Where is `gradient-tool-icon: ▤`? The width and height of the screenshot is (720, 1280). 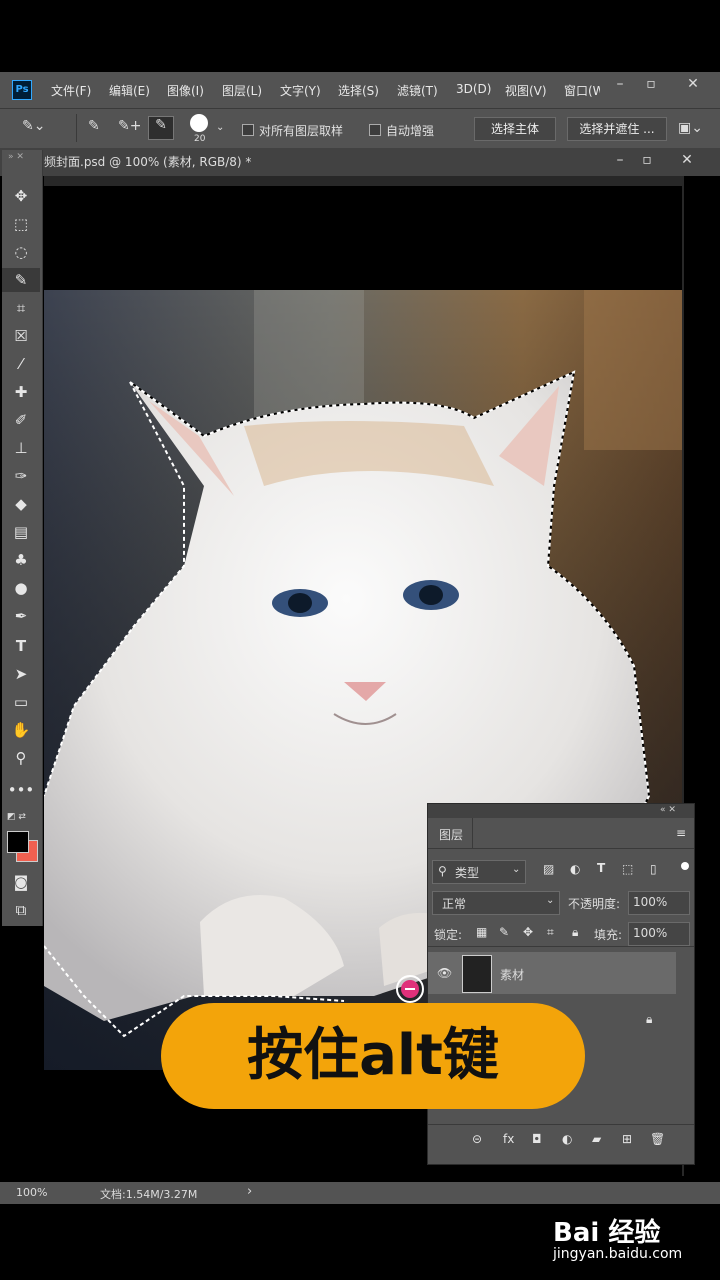
gradient-tool-icon: ▤ is located at coordinates (21, 532).